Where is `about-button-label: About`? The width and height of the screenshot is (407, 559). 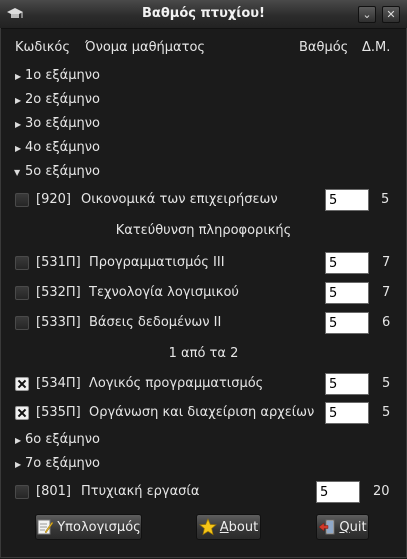 about-button-label: About is located at coordinates (239, 527).